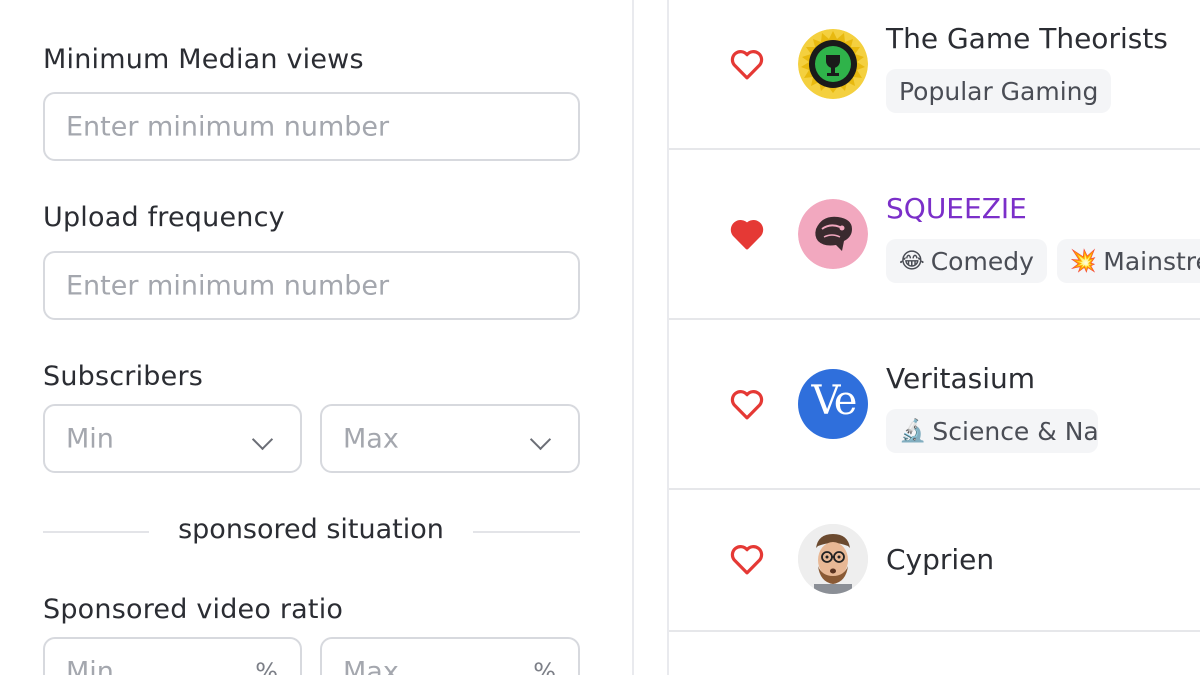 The height and width of the screenshot is (675, 1200). What do you see at coordinates (913, 431) in the screenshot?
I see `microscope-emoji-icon: 🔬` at bounding box center [913, 431].